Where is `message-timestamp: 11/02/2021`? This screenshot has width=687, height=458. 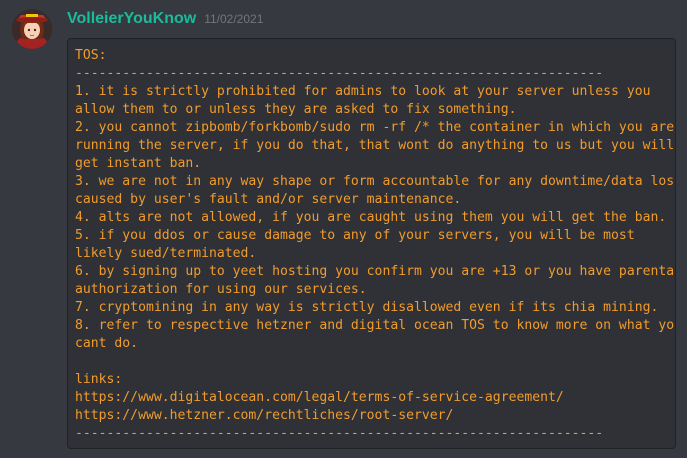
message-timestamp: 11/02/2021 is located at coordinates (234, 19).